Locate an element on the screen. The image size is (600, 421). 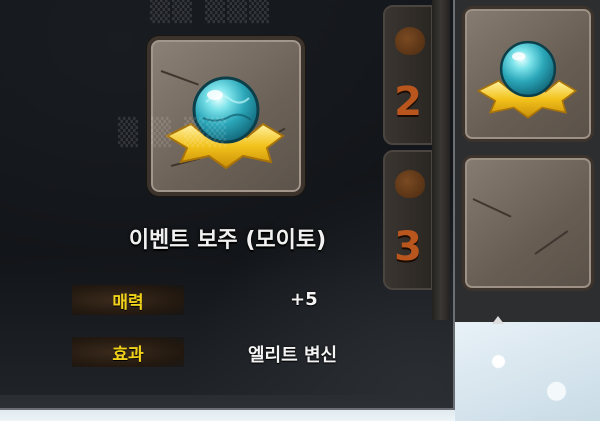
snow-ground-right is located at coordinates (527, 371).